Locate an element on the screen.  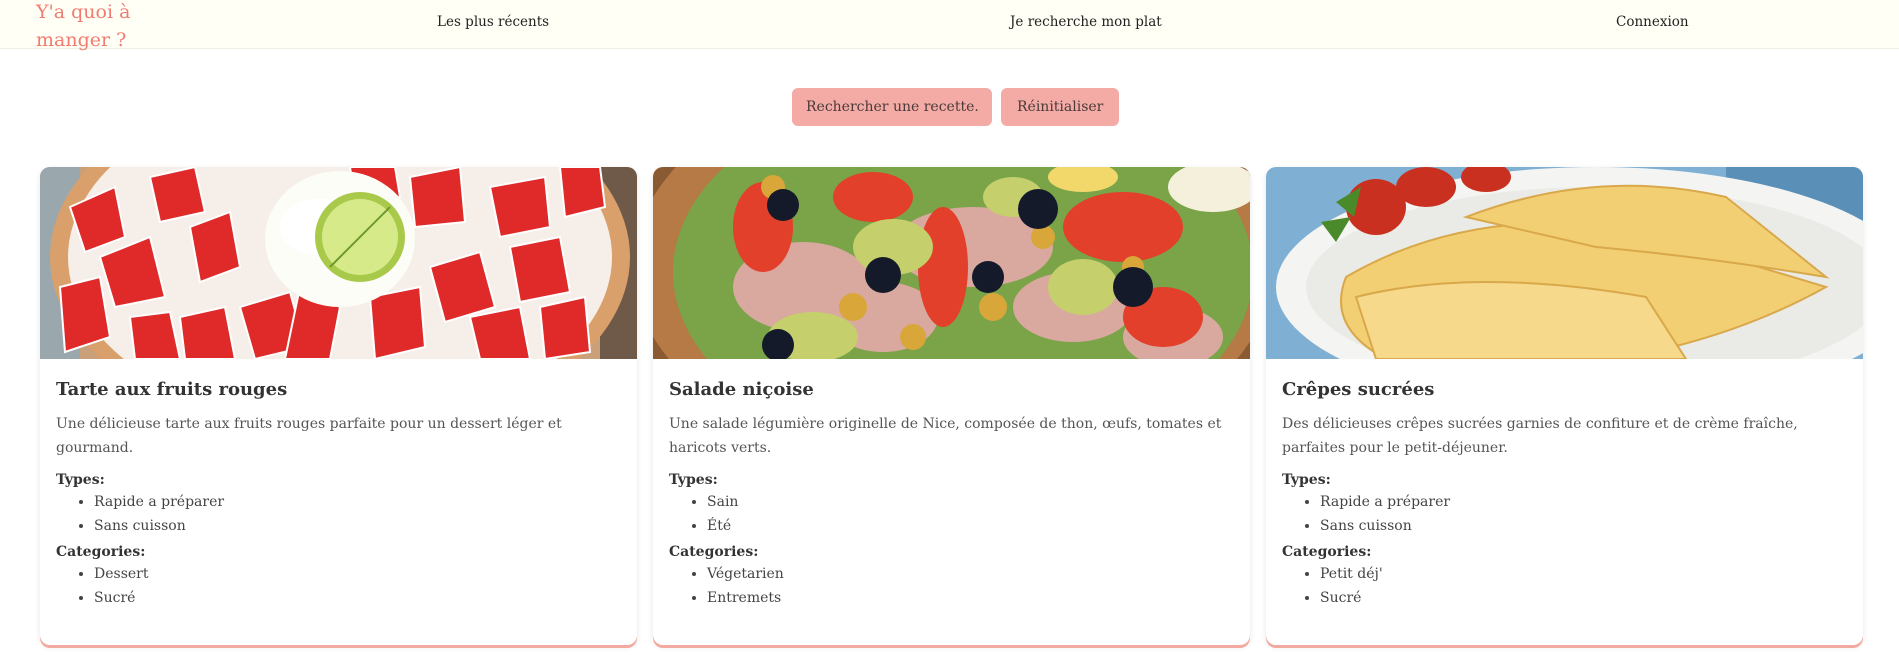
categories-list: Dessert Sucré is located at coordinates (338, 586).